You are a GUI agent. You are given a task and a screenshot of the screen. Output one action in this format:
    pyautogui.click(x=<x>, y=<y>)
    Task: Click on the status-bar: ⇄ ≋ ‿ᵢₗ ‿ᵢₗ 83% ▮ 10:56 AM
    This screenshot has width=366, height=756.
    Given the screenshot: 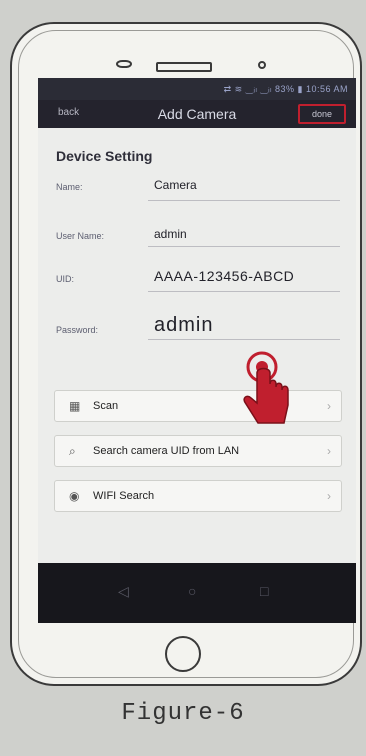 What is the action you would take?
    pyautogui.click(x=197, y=89)
    